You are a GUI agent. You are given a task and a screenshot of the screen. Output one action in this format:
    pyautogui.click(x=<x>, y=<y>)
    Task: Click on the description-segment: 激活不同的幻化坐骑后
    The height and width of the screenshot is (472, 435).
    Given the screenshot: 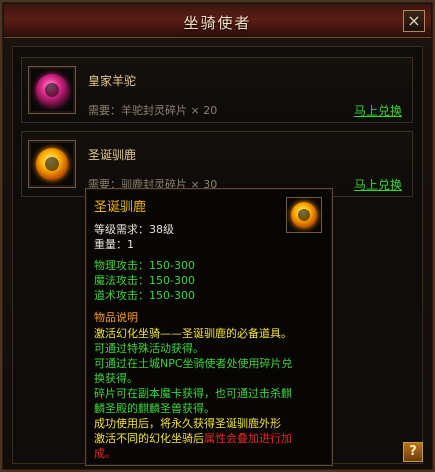 What is the action you would take?
    pyautogui.click(x=149, y=438)
    